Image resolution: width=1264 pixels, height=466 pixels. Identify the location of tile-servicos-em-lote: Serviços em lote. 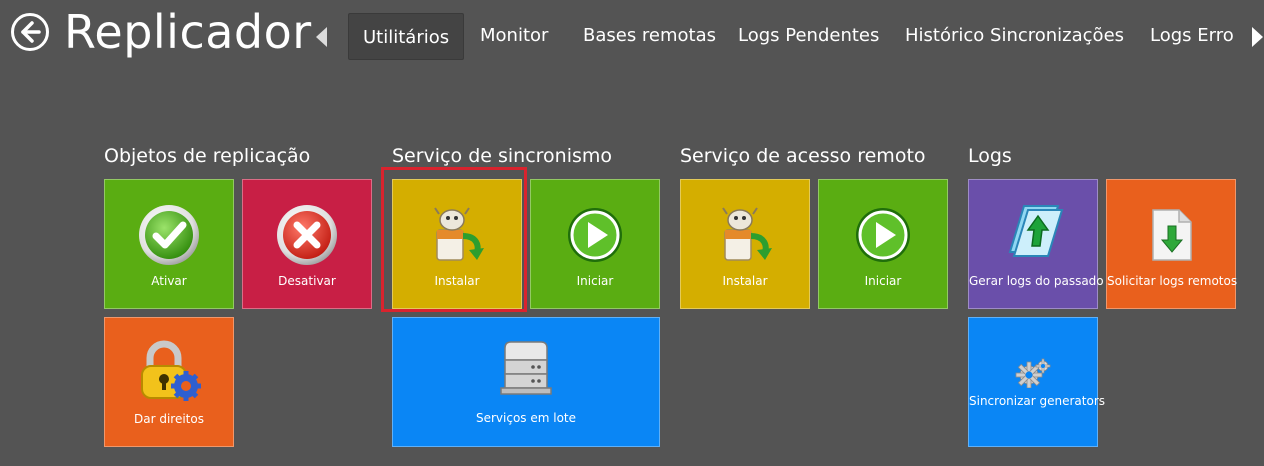
(526, 382).